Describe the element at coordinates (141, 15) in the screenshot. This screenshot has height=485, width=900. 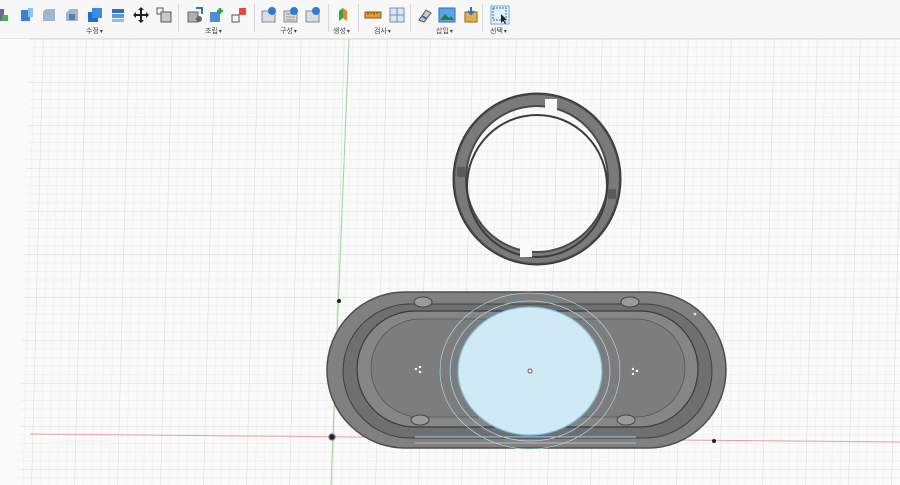
I see `move-icon` at that location.